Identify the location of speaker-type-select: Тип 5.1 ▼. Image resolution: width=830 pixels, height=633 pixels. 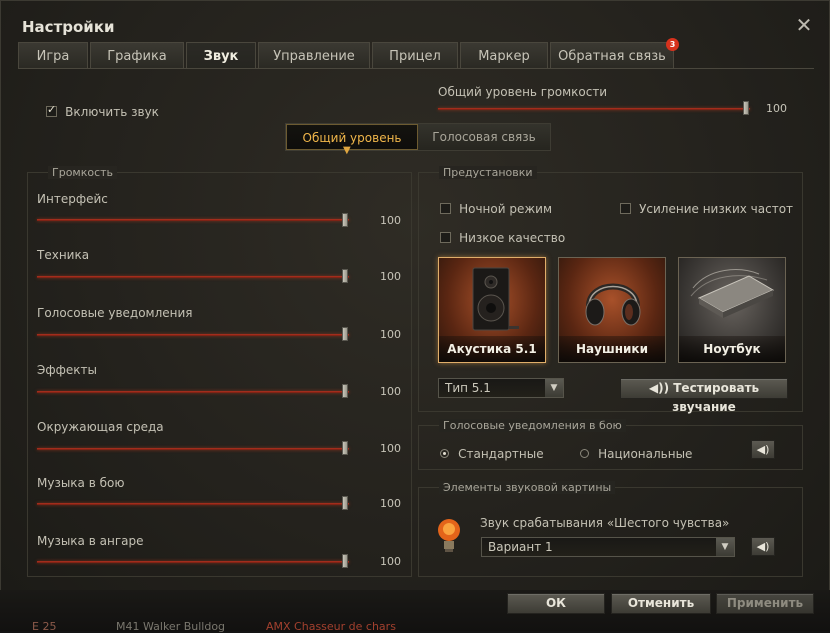
(501, 388).